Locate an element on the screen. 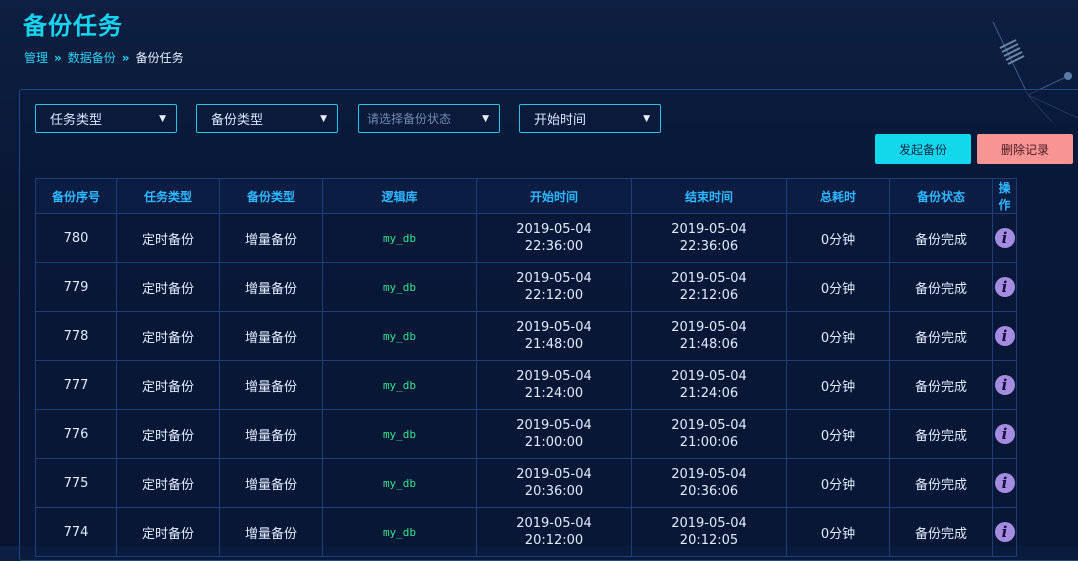 The height and width of the screenshot is (561, 1078). start-clock: 20:12:00 is located at coordinates (554, 540).